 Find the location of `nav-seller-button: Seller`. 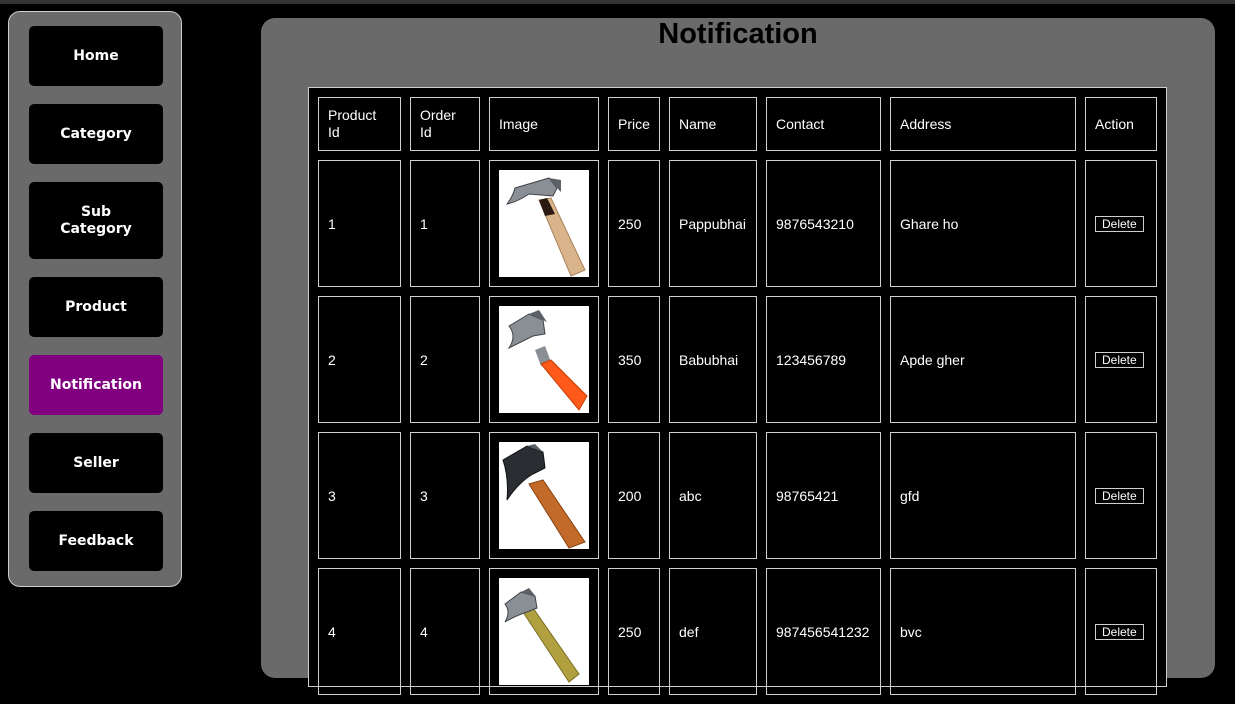

nav-seller-button: Seller is located at coordinates (96, 463).